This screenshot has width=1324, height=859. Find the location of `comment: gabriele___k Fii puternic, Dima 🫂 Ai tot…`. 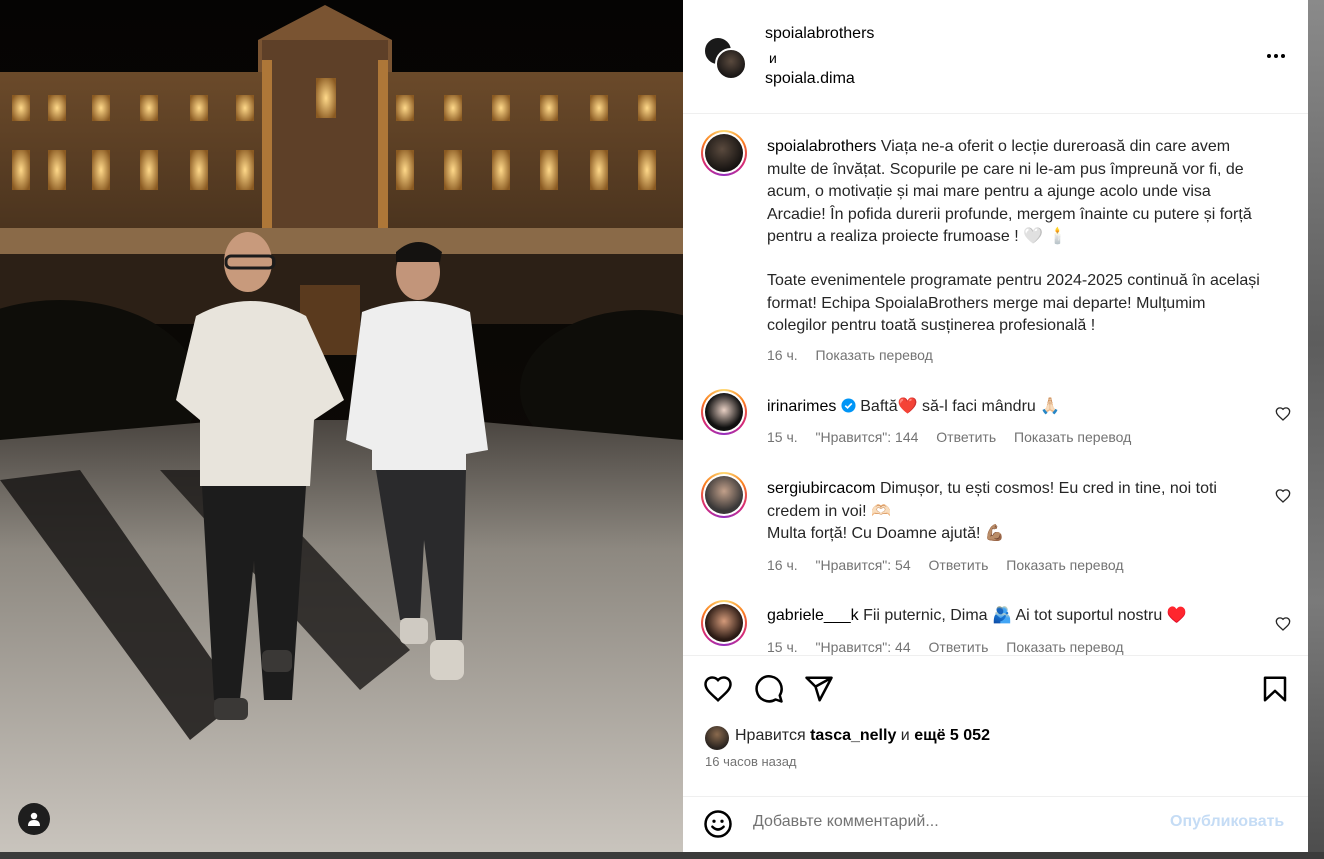

comment: gabriele___k Fii puternic, Dima 🫂 Ai tot… is located at coordinates (1017, 616).